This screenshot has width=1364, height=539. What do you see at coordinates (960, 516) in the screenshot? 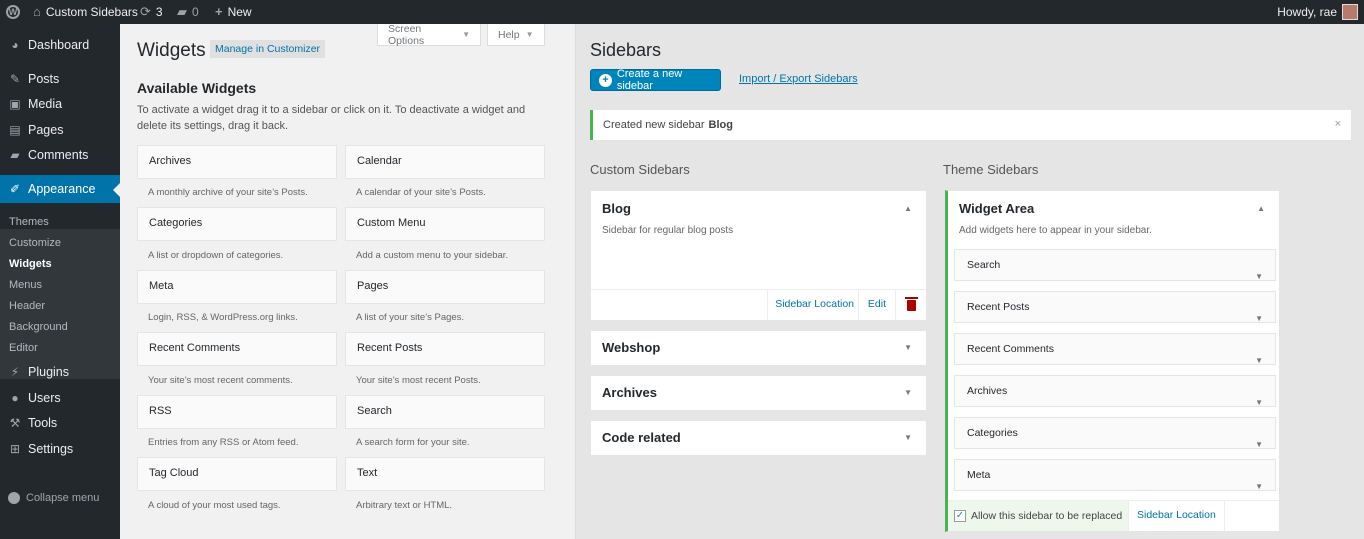
I see `checkbox-checked-icon: ✓` at bounding box center [960, 516].